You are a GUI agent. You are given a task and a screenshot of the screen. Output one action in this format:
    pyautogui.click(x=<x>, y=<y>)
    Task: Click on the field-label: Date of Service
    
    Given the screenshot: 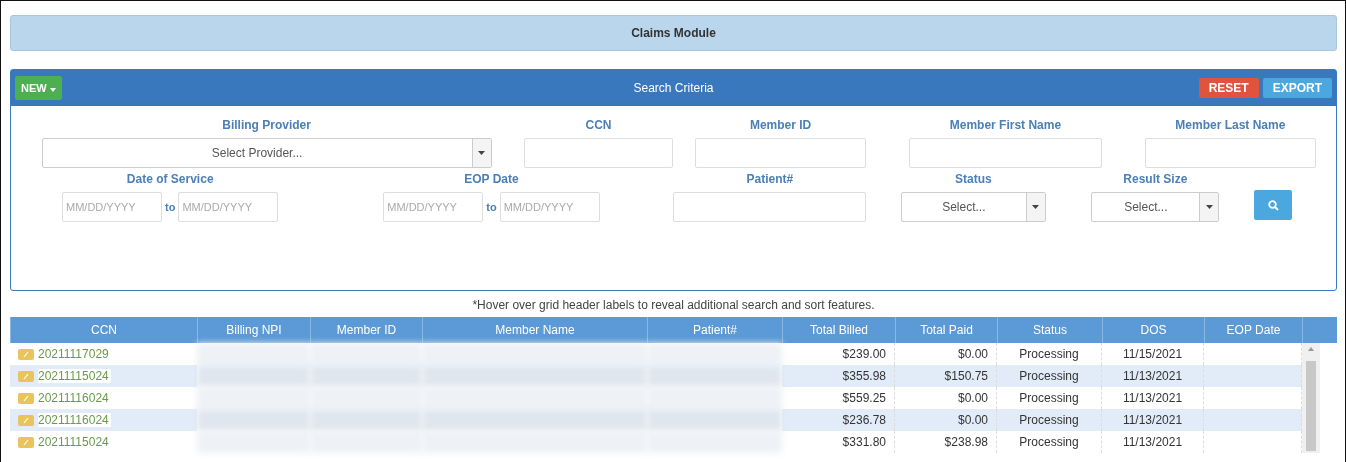 What is the action you would take?
    pyautogui.click(x=170, y=179)
    